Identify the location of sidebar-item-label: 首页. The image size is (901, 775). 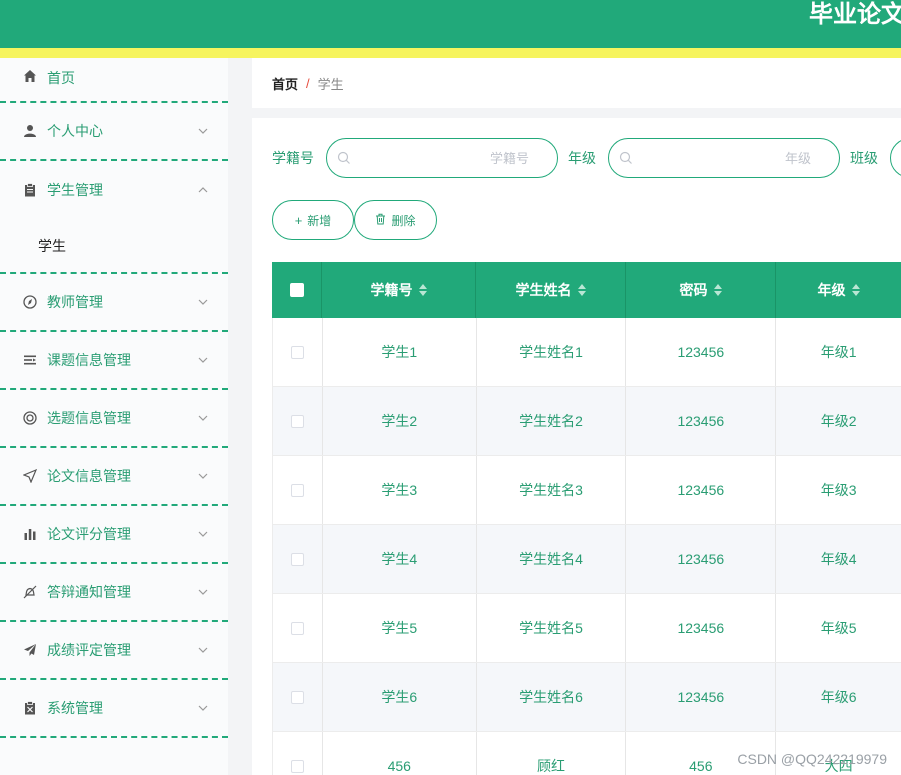
(61, 78).